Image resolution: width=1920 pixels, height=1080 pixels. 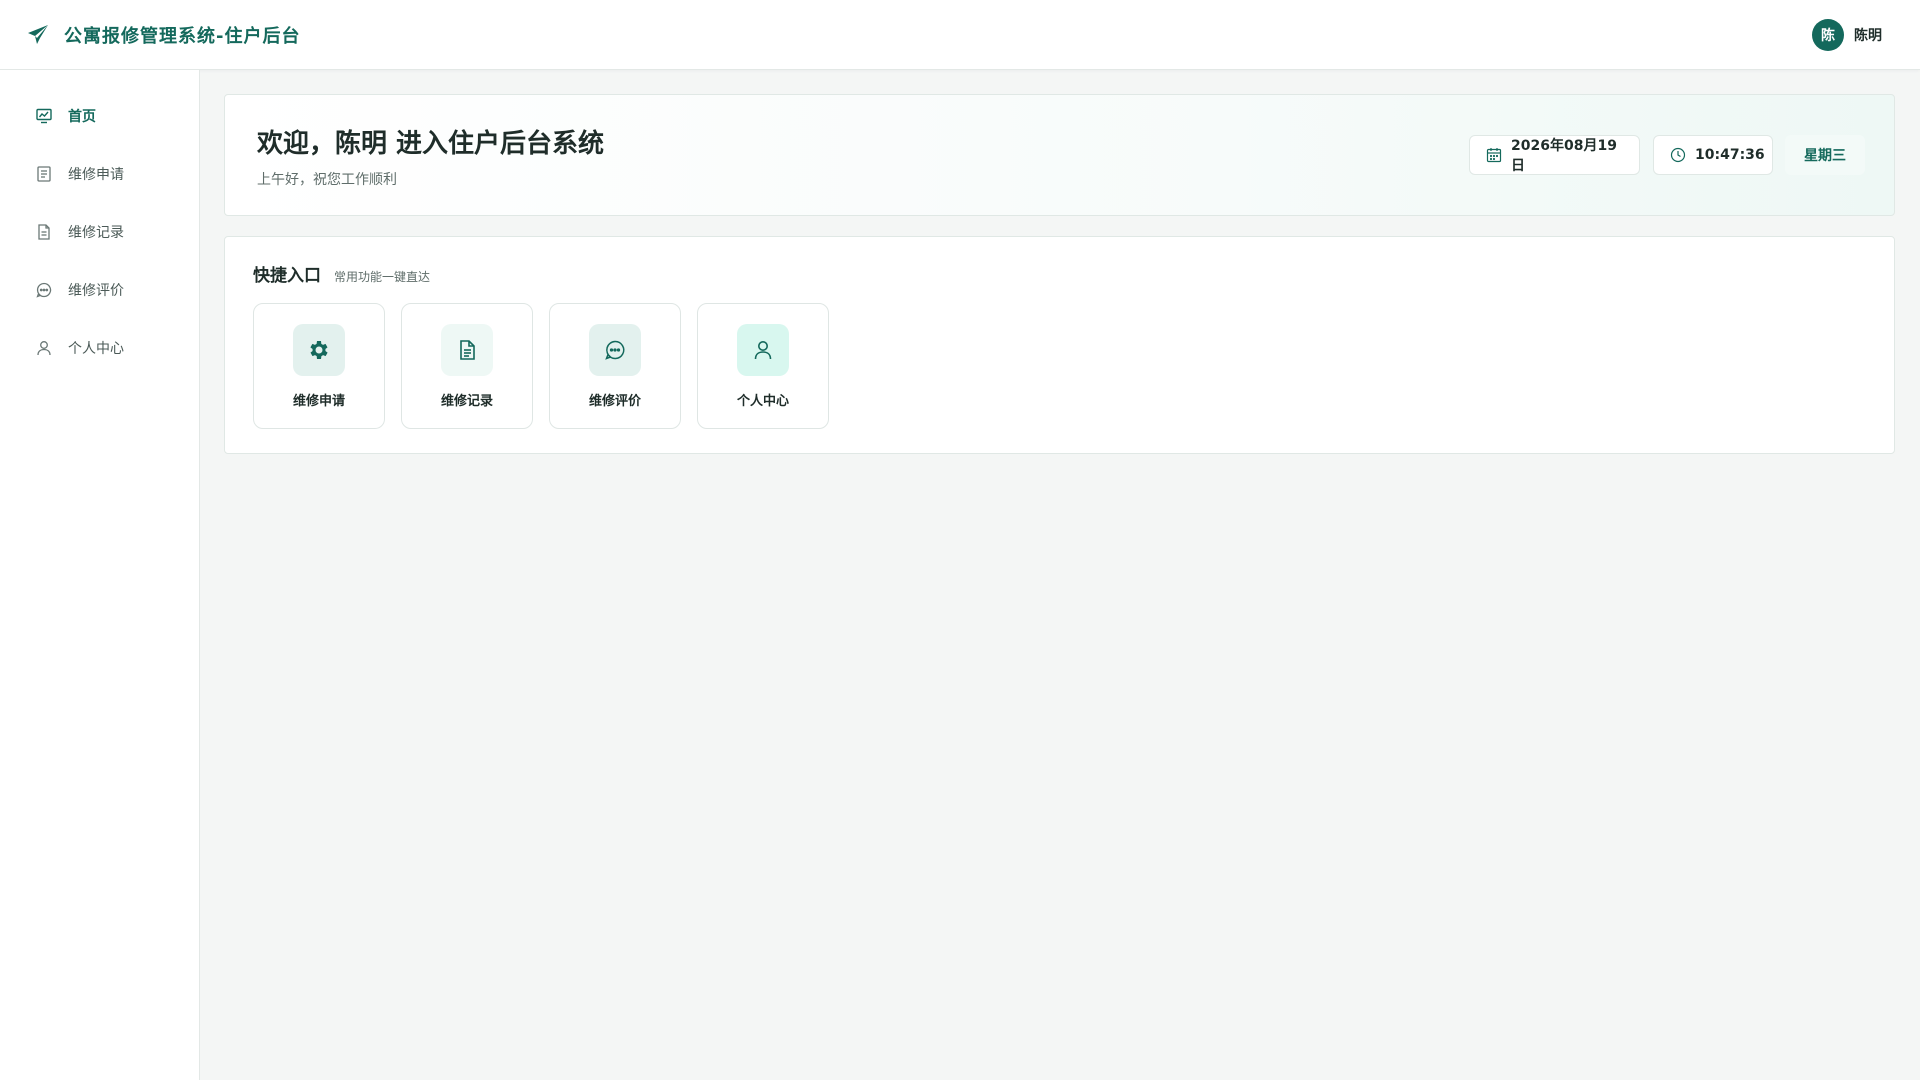 I want to click on quick-card-label: 个人中心, so click(x=762, y=401).